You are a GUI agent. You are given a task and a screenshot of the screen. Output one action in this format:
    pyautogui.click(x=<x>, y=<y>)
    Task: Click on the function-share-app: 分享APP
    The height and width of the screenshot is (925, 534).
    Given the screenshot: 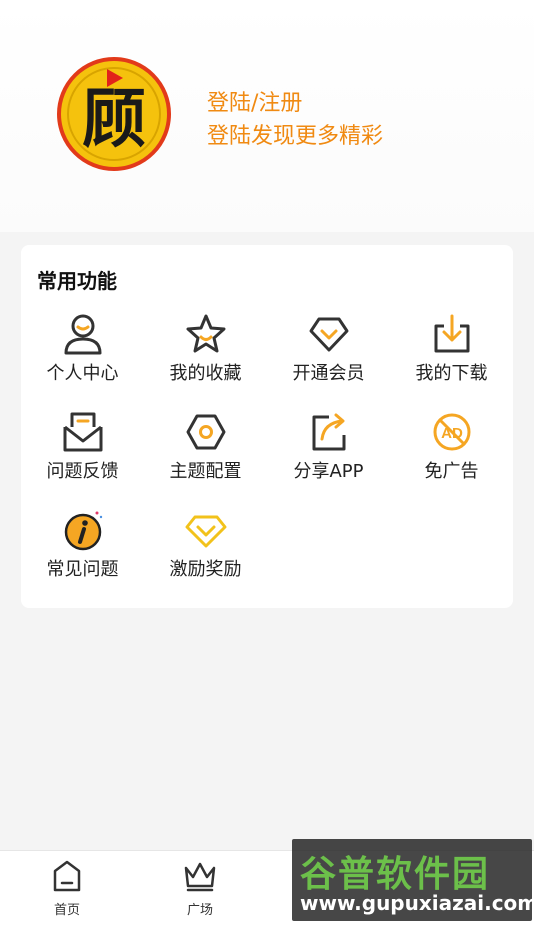 What is the action you would take?
    pyautogui.click(x=328, y=457)
    